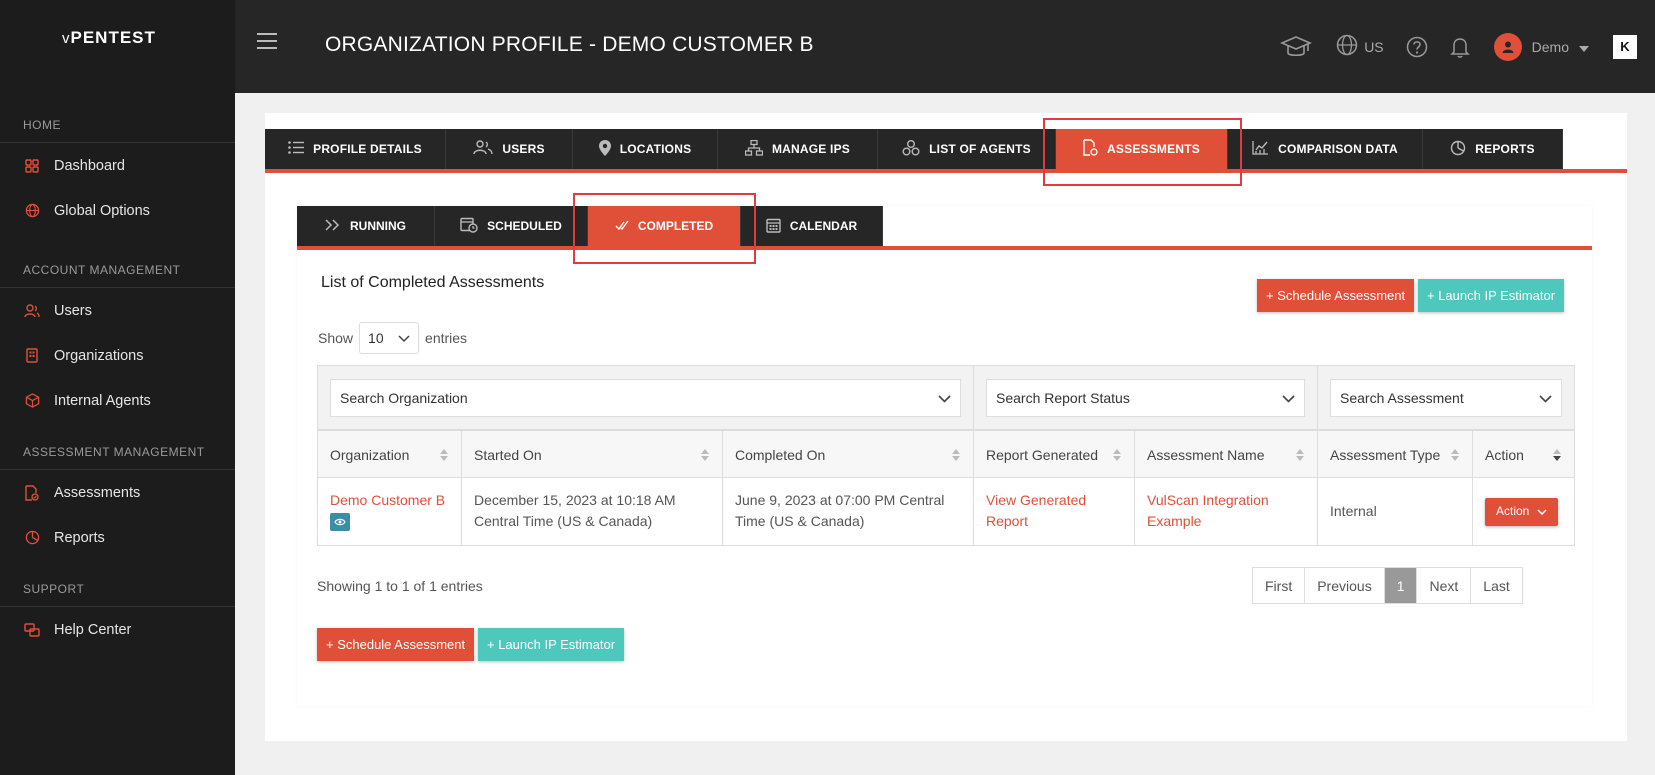 The height and width of the screenshot is (775, 1655). What do you see at coordinates (1444, 585) in the screenshot?
I see `pagination-next: Next` at bounding box center [1444, 585].